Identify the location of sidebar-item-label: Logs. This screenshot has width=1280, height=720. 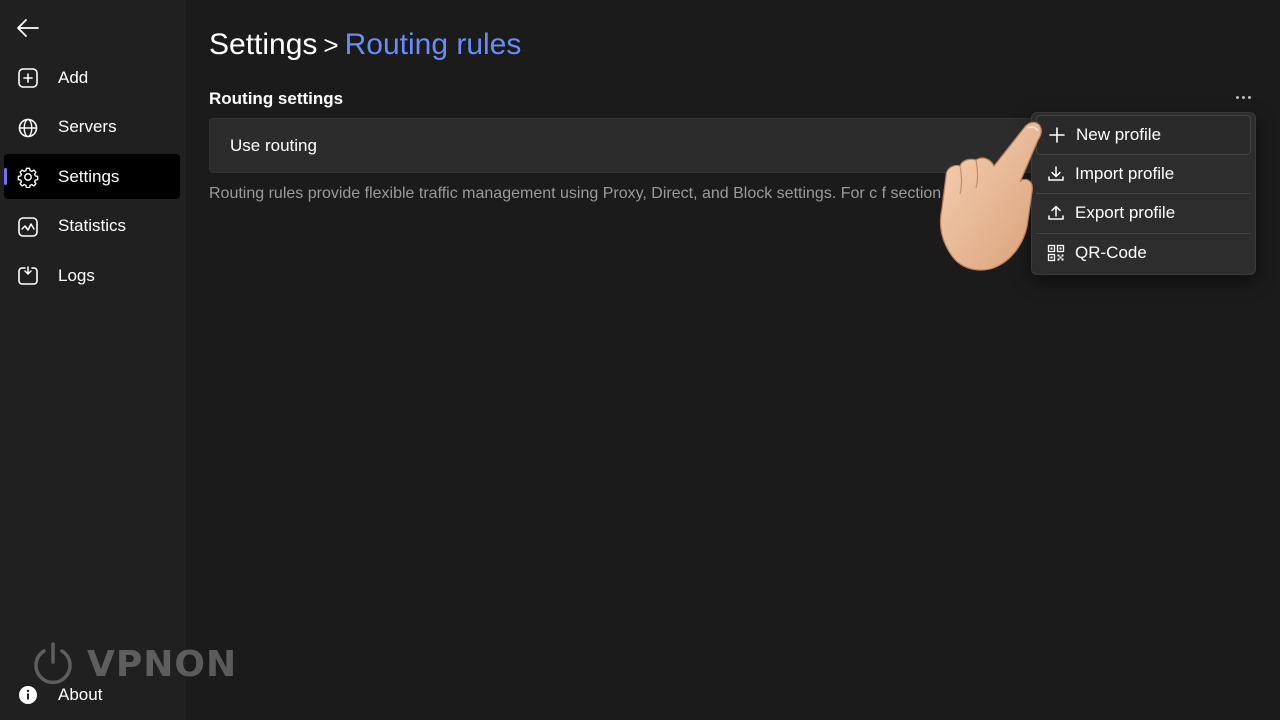
(76, 275).